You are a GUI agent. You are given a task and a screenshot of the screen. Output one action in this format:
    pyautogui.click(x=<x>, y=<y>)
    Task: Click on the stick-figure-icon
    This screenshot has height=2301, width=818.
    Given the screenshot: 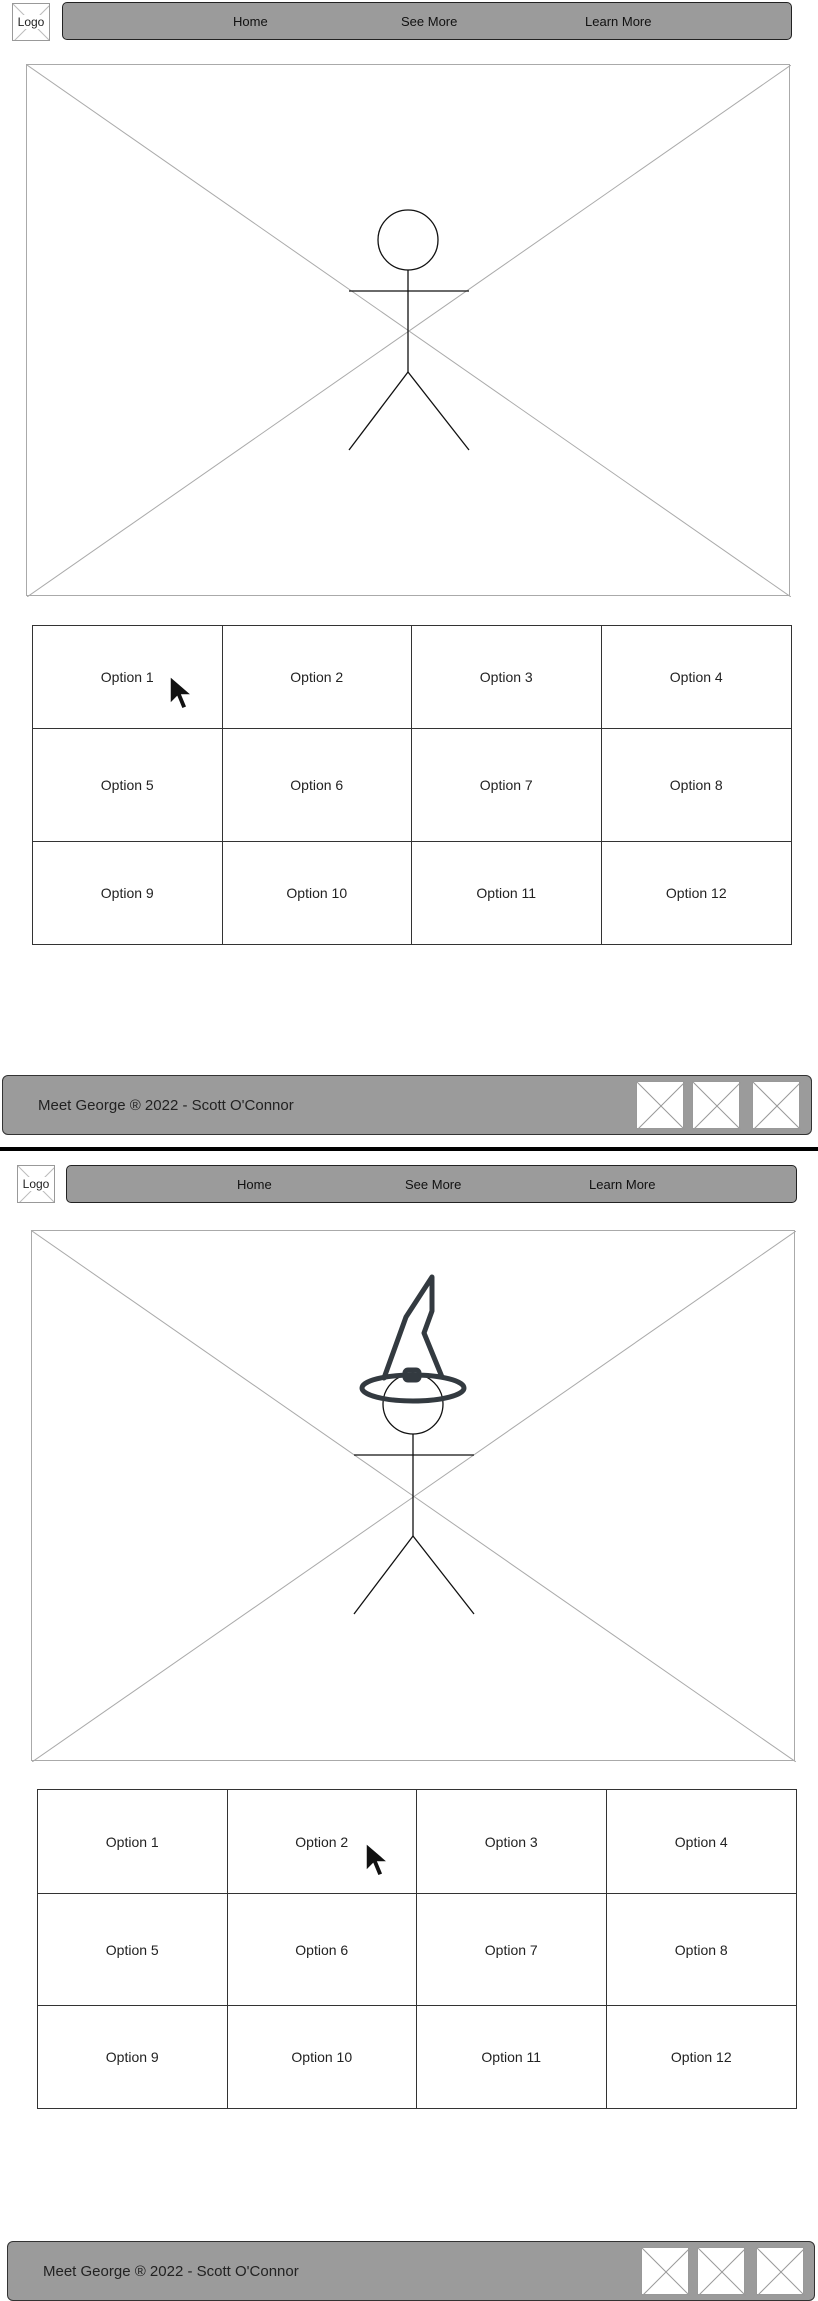 What is the action you would take?
    pyautogui.click(x=409, y=330)
    